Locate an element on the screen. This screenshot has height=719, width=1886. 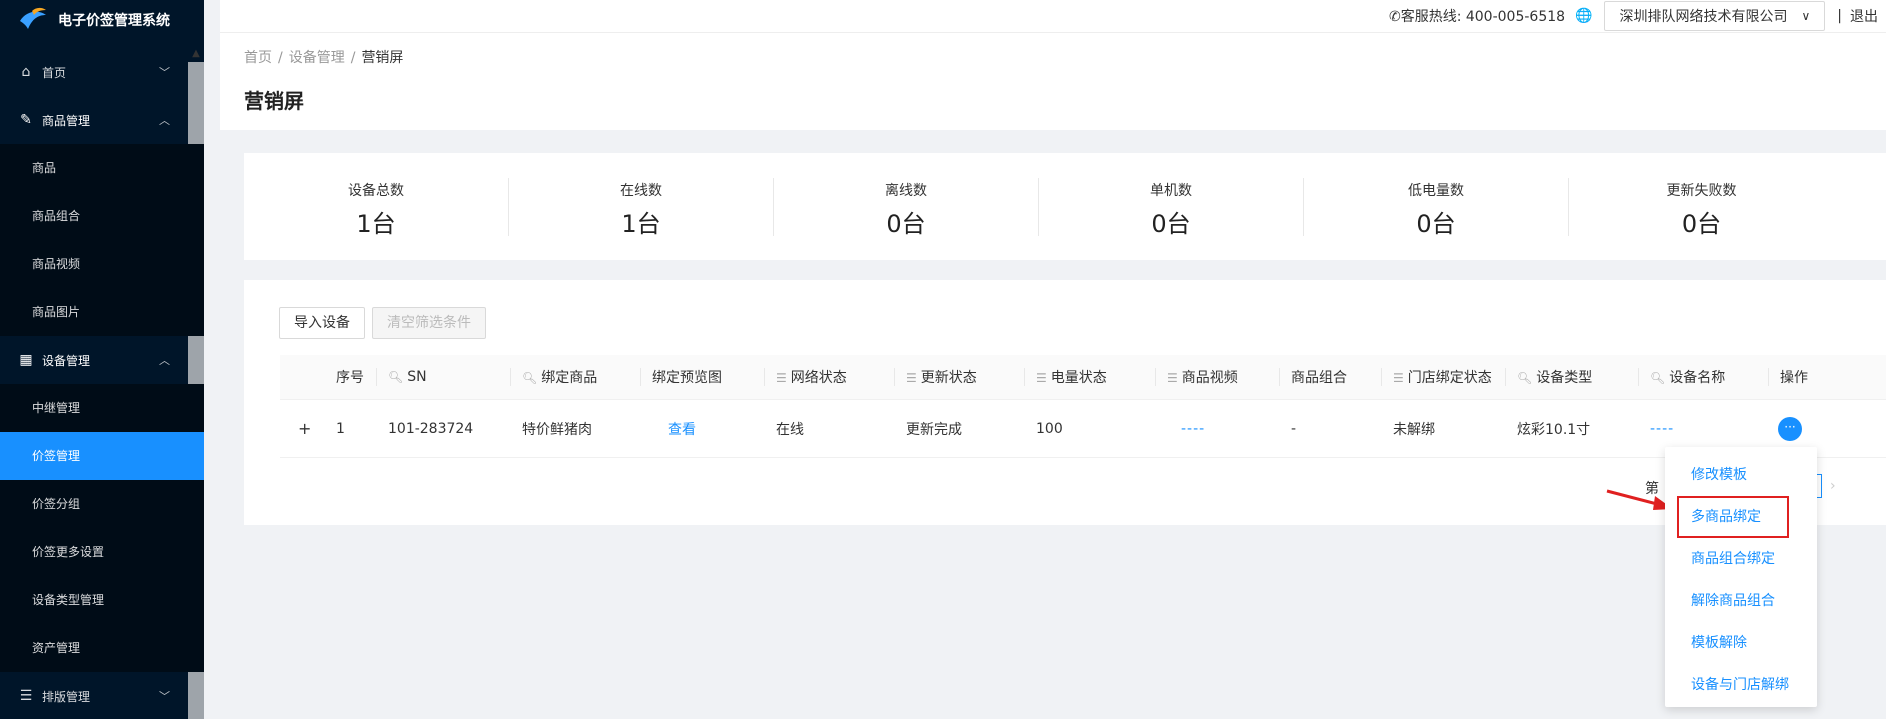
sidebar-item-tag-management: 价签管理 is located at coordinates (102, 456).